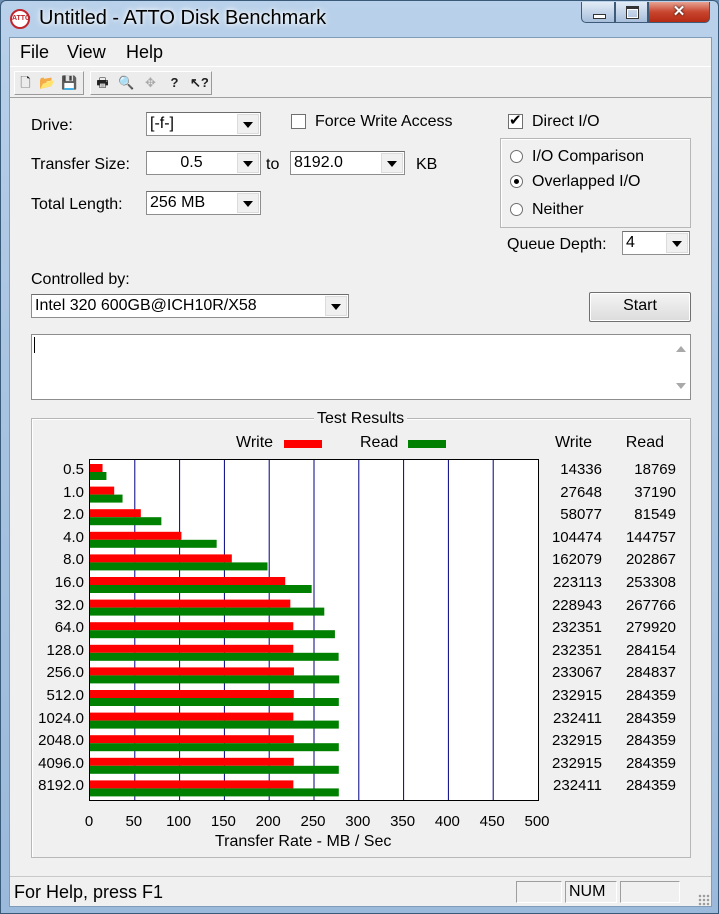 The image size is (719, 914). What do you see at coordinates (199, 82) in the screenshot?
I see `context-help-icon: ↖?` at bounding box center [199, 82].